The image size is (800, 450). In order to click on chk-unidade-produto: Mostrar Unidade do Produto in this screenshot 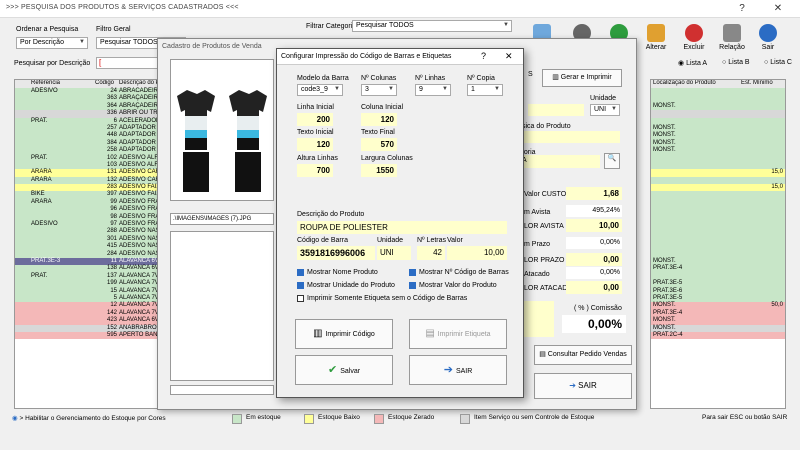, I will do `click(346, 285)`.